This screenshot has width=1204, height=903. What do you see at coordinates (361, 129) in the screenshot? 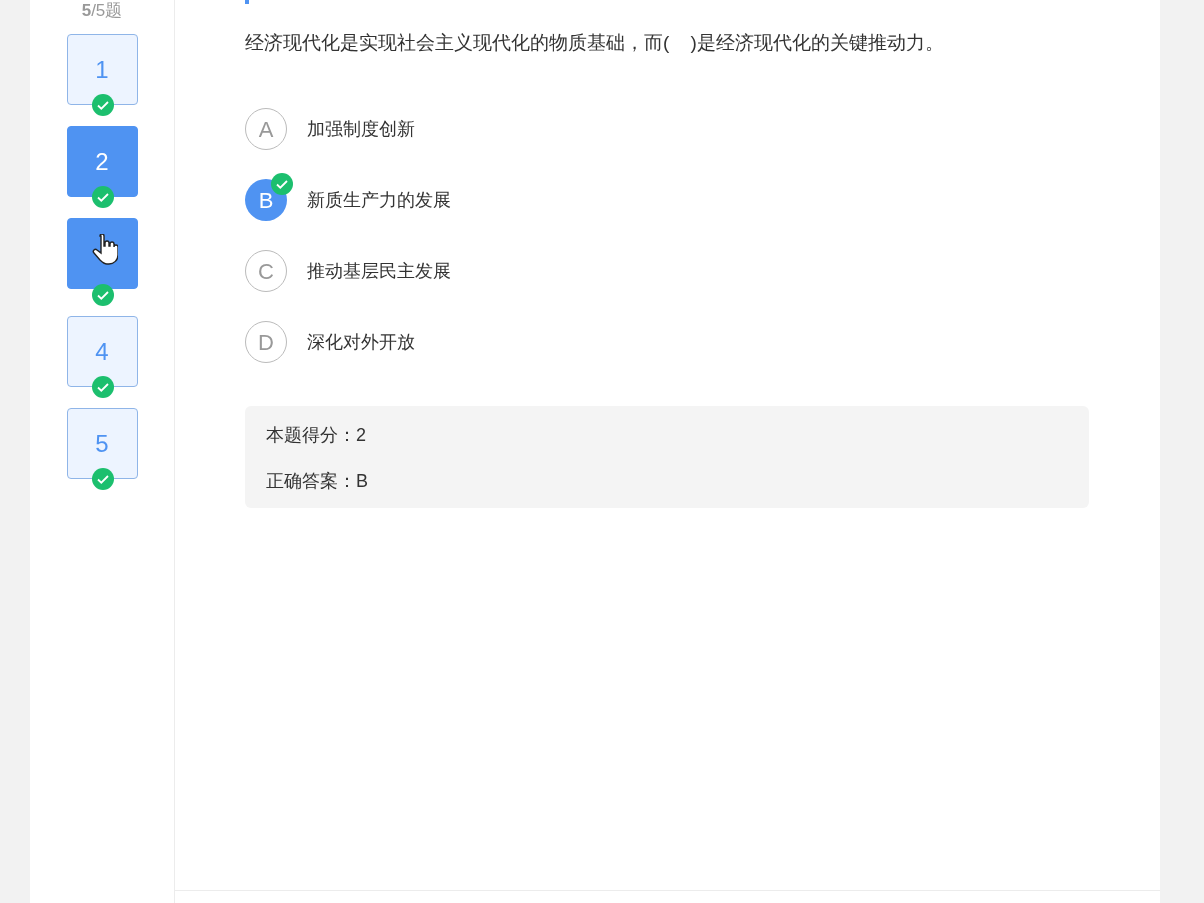
I see `option-text: 加强制度创新` at bounding box center [361, 129].